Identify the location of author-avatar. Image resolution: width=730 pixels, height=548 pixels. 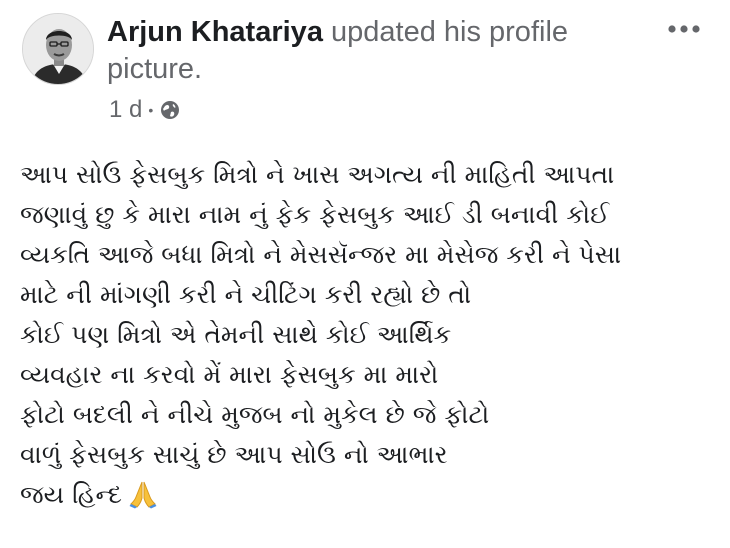
(58, 49).